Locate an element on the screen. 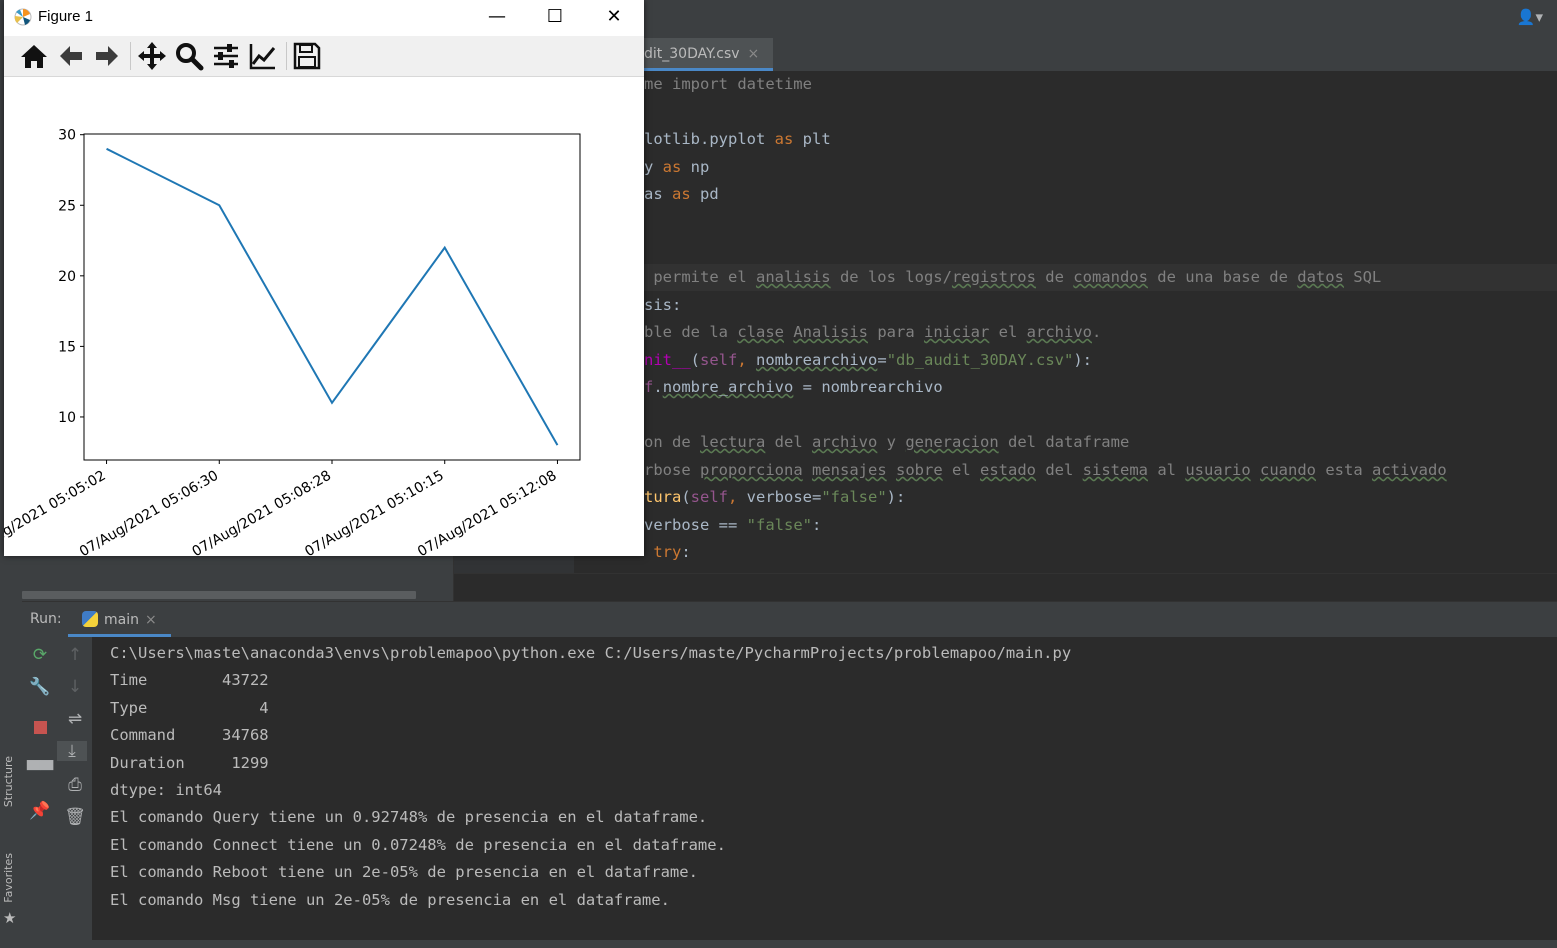 Image resolution: width=1557 pixels, height=948 pixels. save-icon is located at coordinates (307, 56).